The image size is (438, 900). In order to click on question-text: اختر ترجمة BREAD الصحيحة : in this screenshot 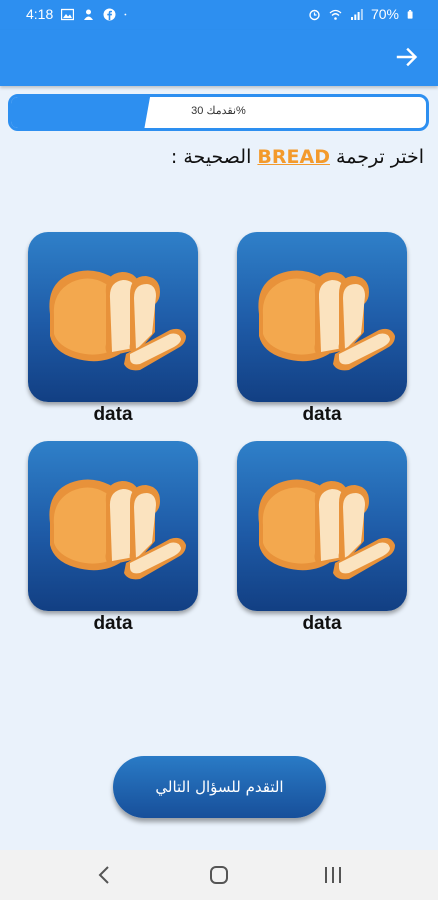, I will do `click(212, 157)`.